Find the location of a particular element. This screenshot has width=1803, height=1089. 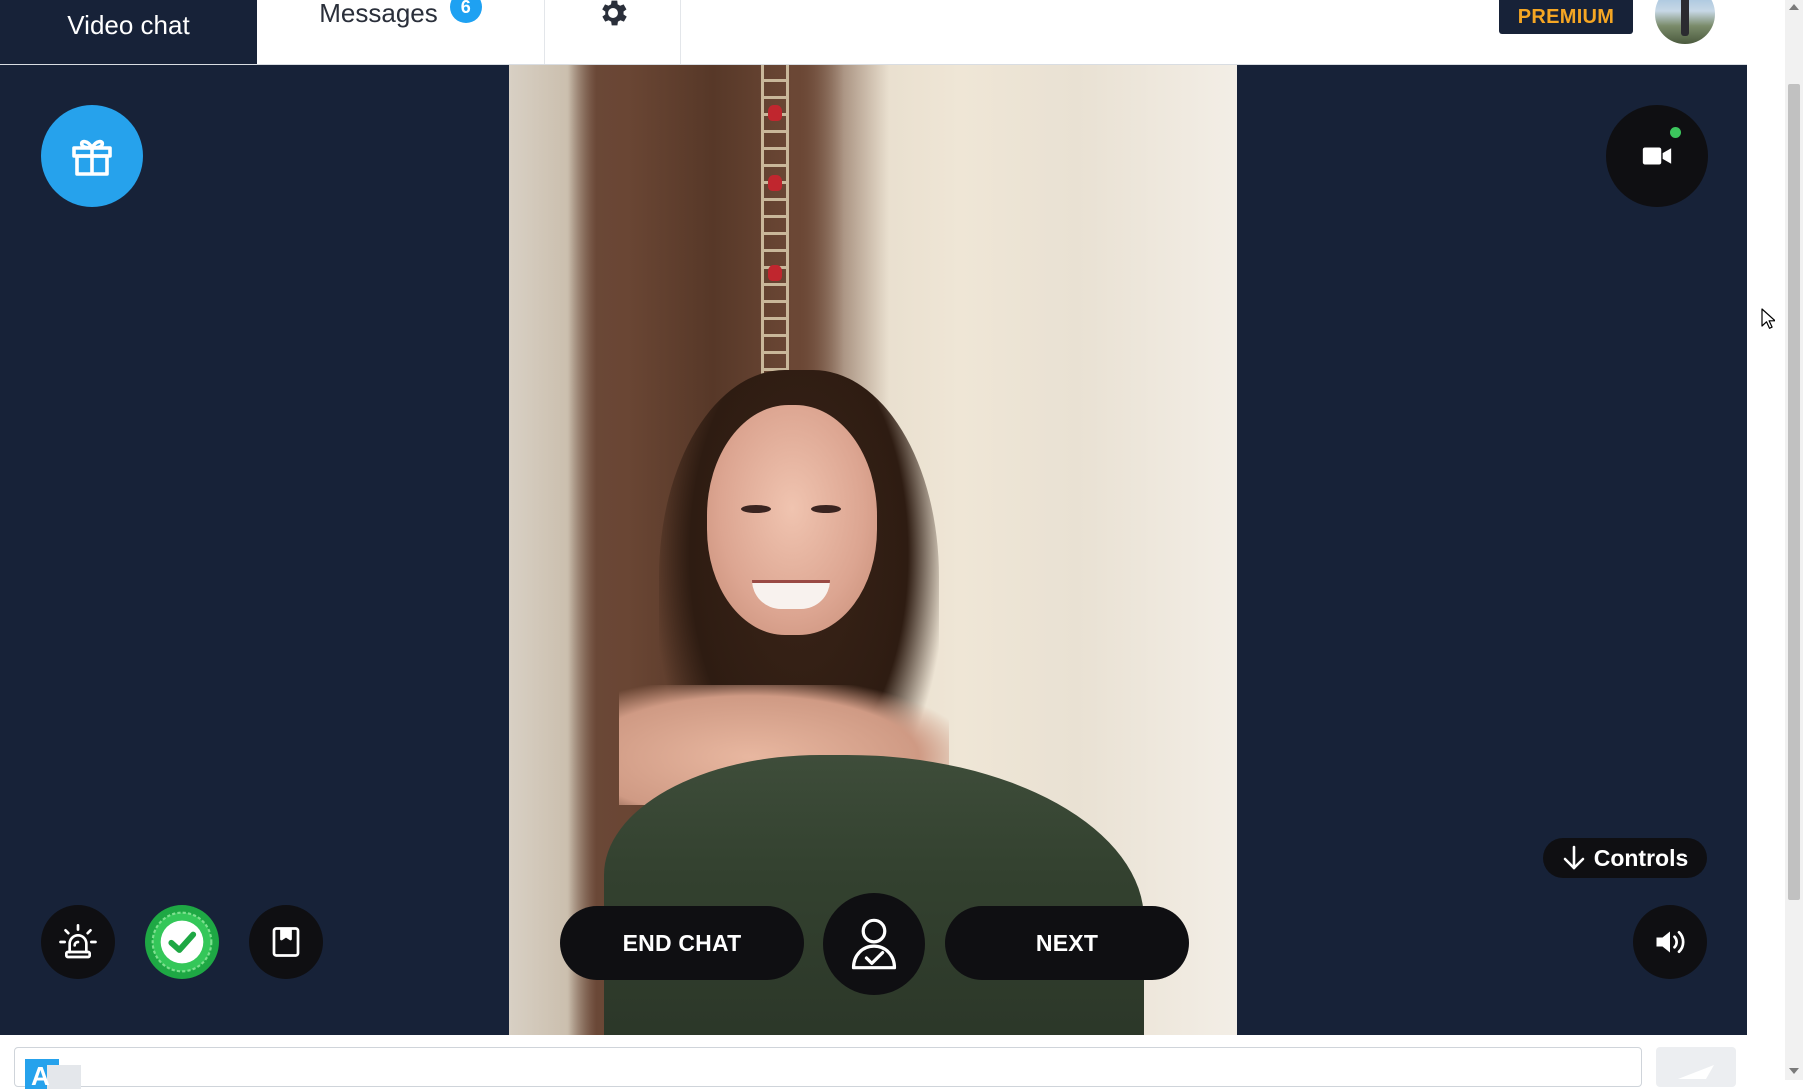

gear-icon is located at coordinates (614, 13).